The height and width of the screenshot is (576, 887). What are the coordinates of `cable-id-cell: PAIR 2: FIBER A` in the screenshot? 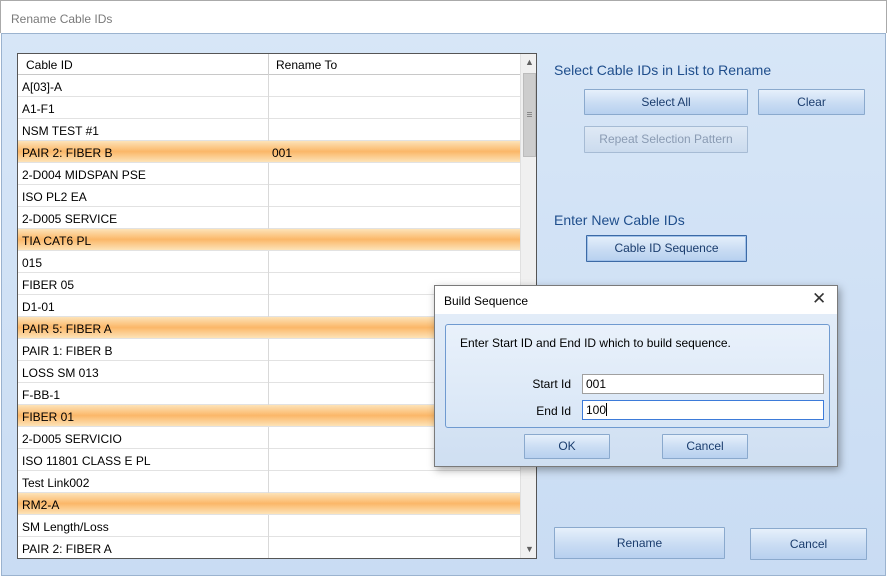 It's located at (67, 549).